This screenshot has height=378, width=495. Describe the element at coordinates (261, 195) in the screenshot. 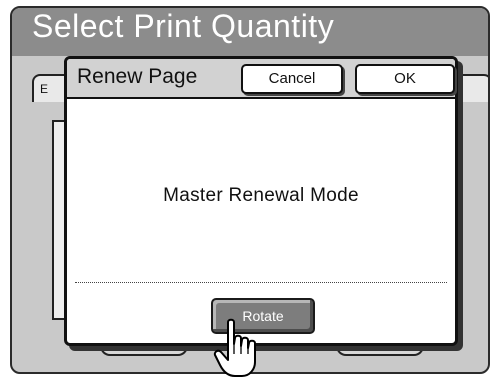

I see `mode-message: Master Renewal Mode` at that location.